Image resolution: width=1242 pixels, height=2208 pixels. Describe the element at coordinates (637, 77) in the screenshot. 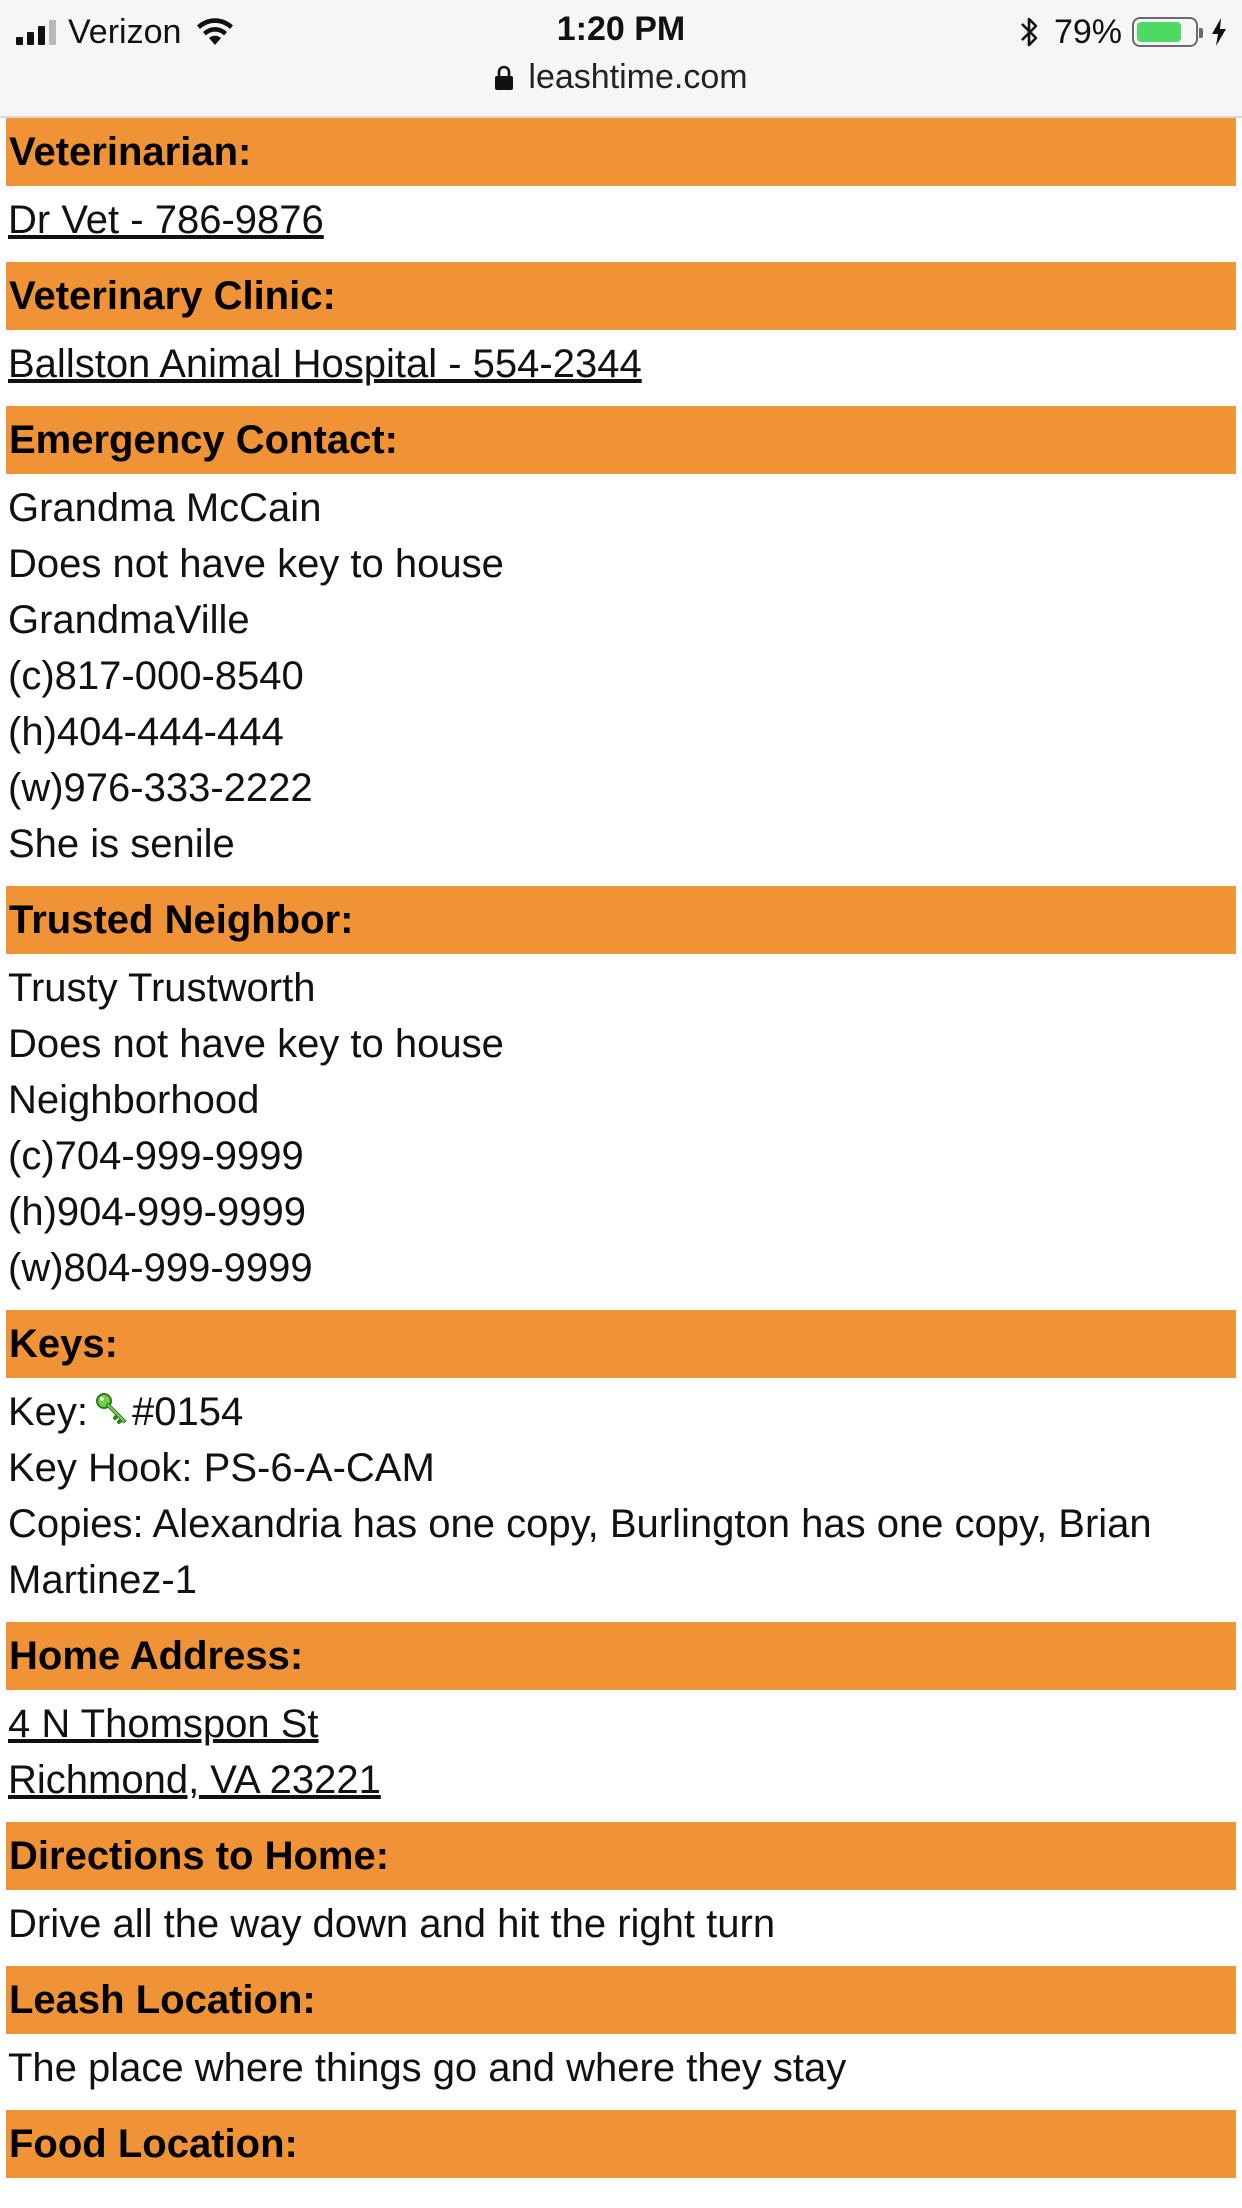

I see `url-text: leashtime.com` at that location.